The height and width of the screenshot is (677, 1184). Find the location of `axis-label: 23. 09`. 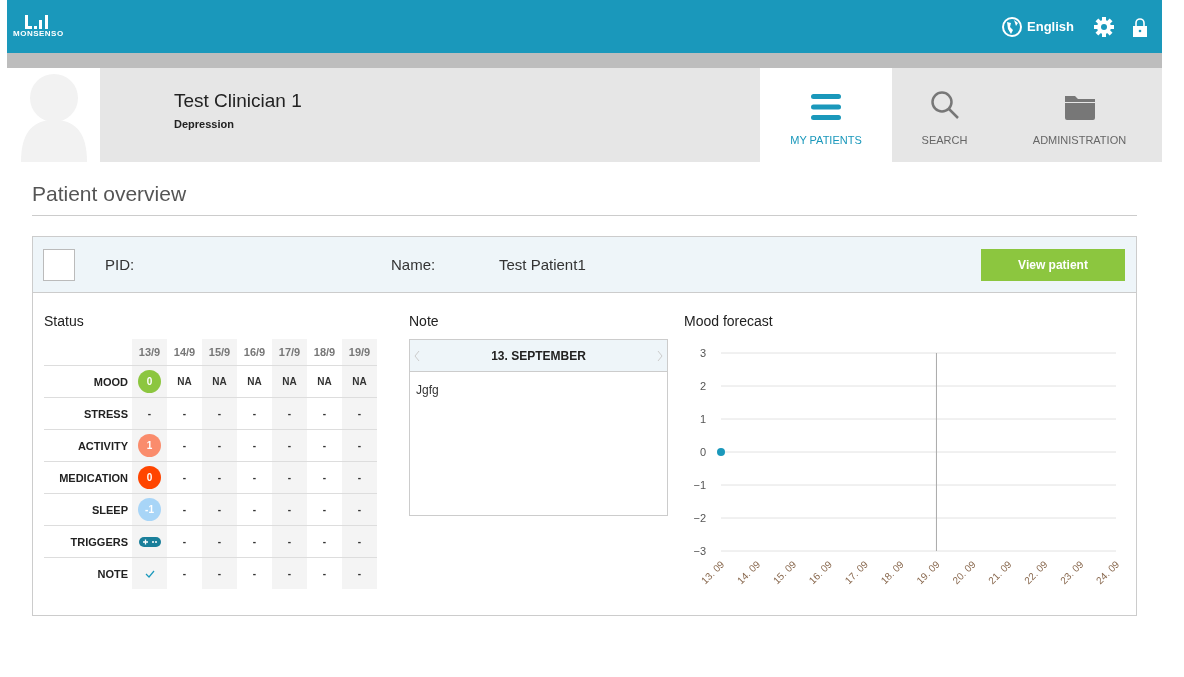

axis-label: 23. 09 is located at coordinates (1072, 572).